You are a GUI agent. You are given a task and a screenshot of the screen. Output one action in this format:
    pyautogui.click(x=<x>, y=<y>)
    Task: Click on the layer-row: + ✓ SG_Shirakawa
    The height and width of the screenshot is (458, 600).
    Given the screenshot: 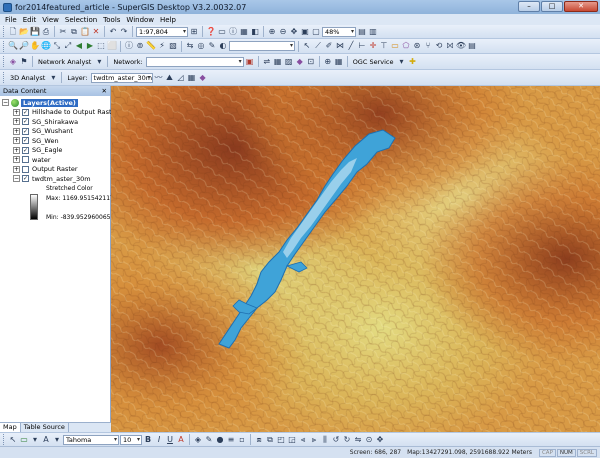 What is the action you would take?
    pyautogui.click(x=56, y=122)
    